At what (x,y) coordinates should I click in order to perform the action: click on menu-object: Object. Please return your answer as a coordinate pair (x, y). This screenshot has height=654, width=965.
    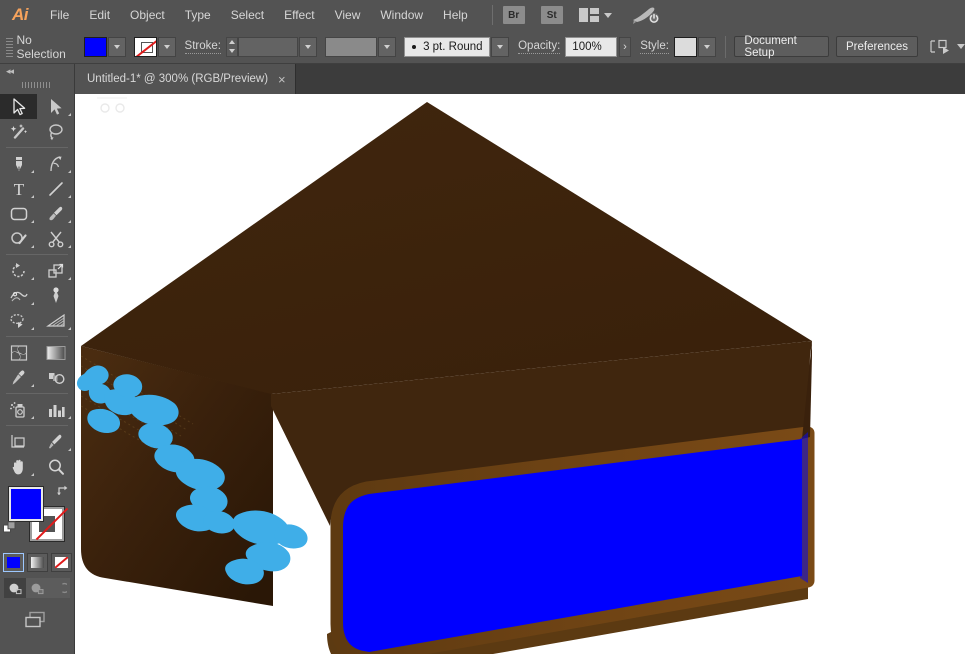
    Looking at the image, I should click on (147, 15).